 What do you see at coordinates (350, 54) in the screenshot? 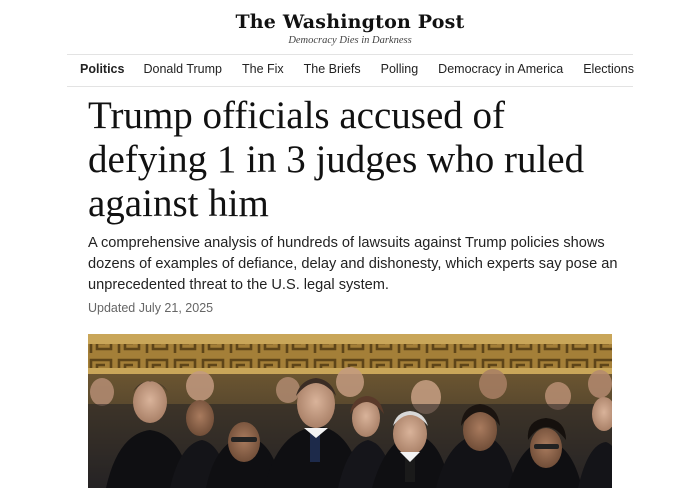
I see `nav-top-divider` at bounding box center [350, 54].